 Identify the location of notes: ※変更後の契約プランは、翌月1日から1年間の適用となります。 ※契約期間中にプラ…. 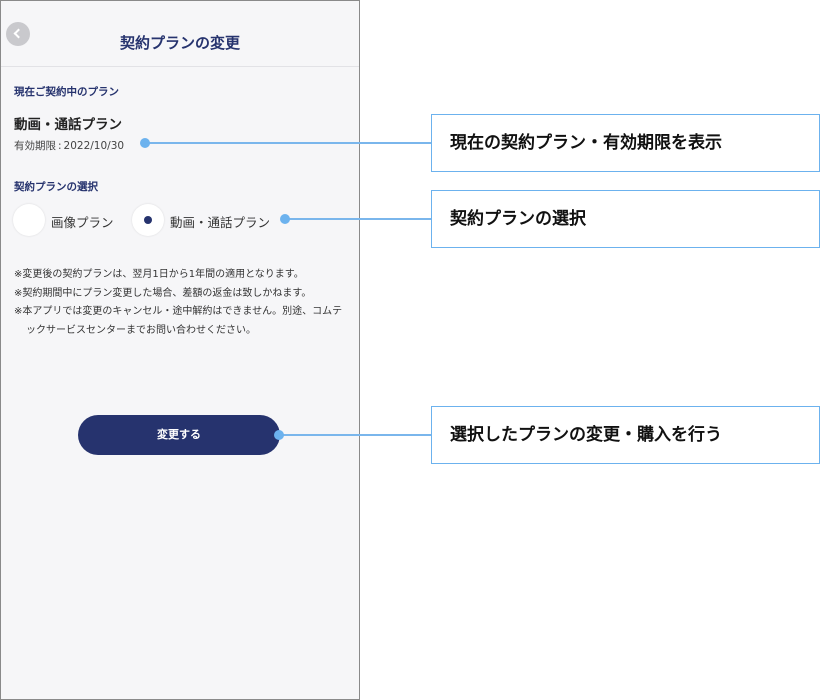
(179, 303).